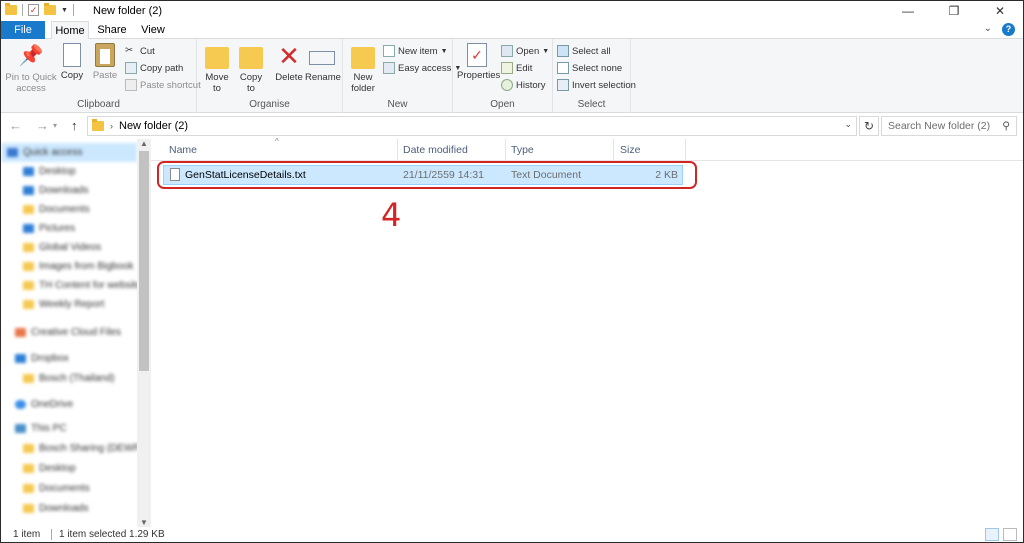 This screenshot has height=543, width=1024. Describe the element at coordinates (144, 261) in the screenshot. I see `scrollbar-thumb` at that location.